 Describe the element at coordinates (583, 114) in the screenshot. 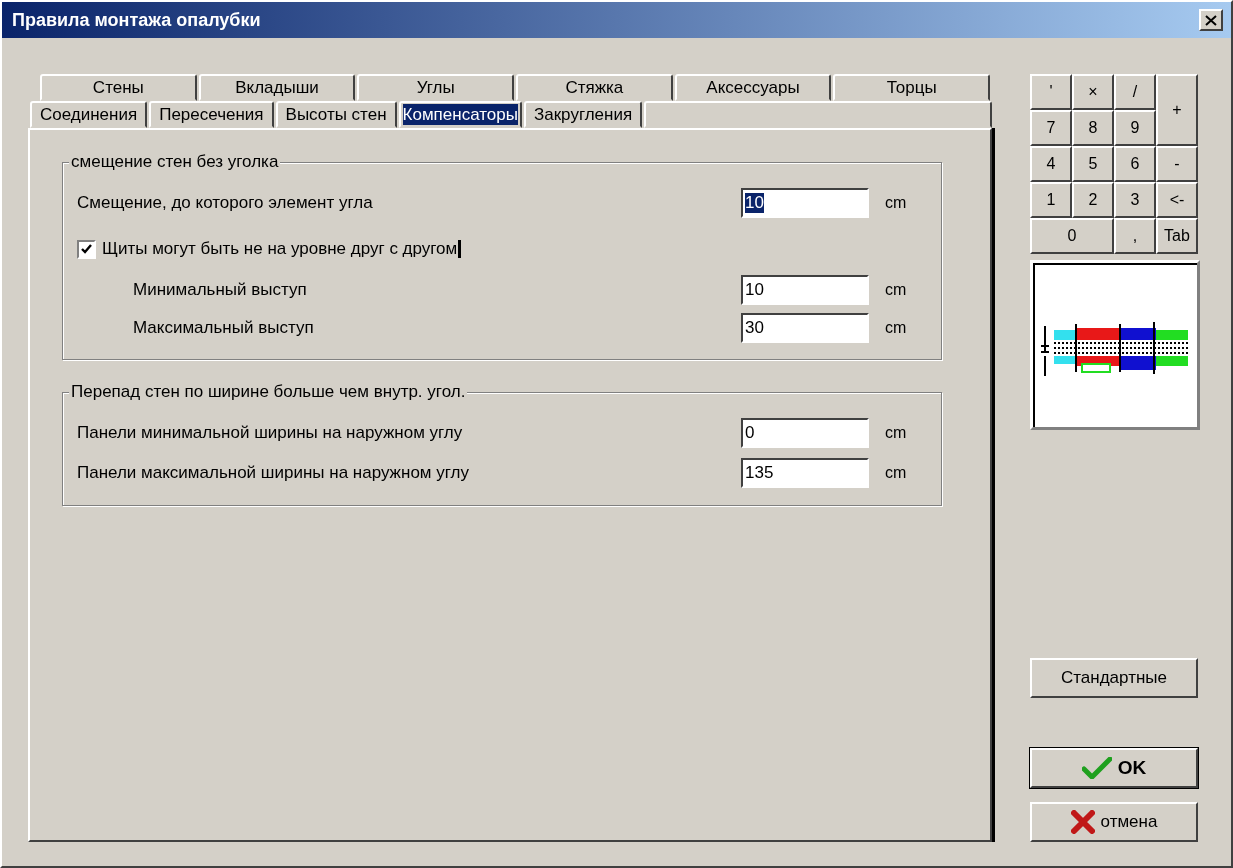

I see `tab: Закругления` at that location.